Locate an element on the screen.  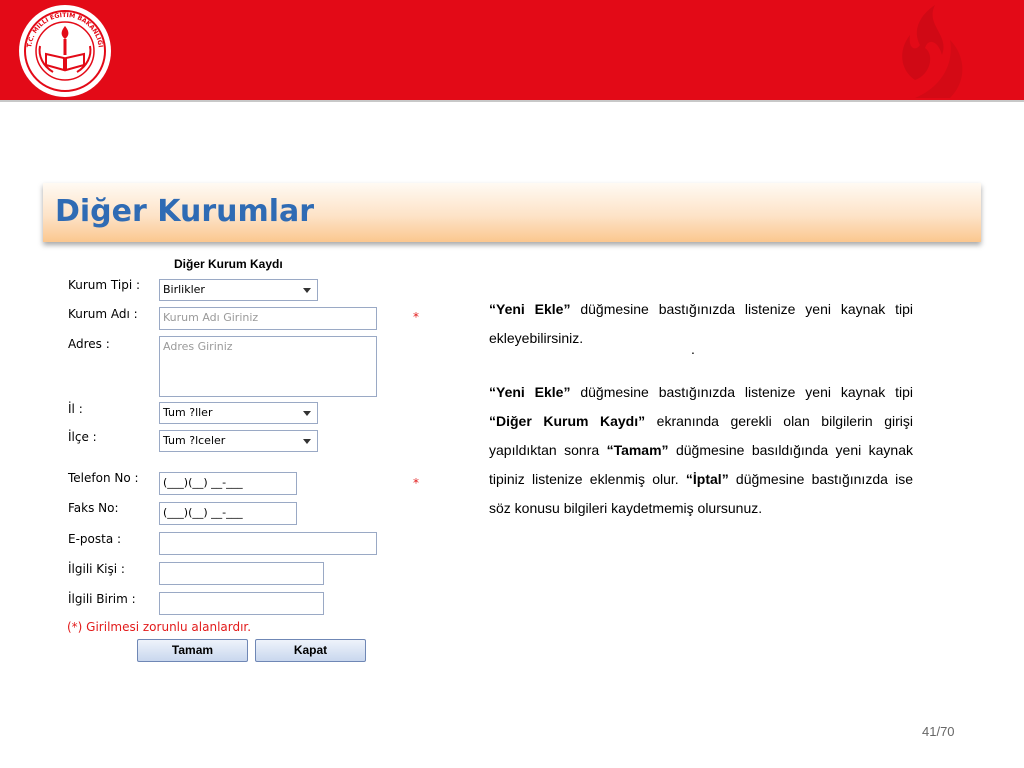
telefon-input: (___)(__) __-___ is located at coordinates (228, 483).